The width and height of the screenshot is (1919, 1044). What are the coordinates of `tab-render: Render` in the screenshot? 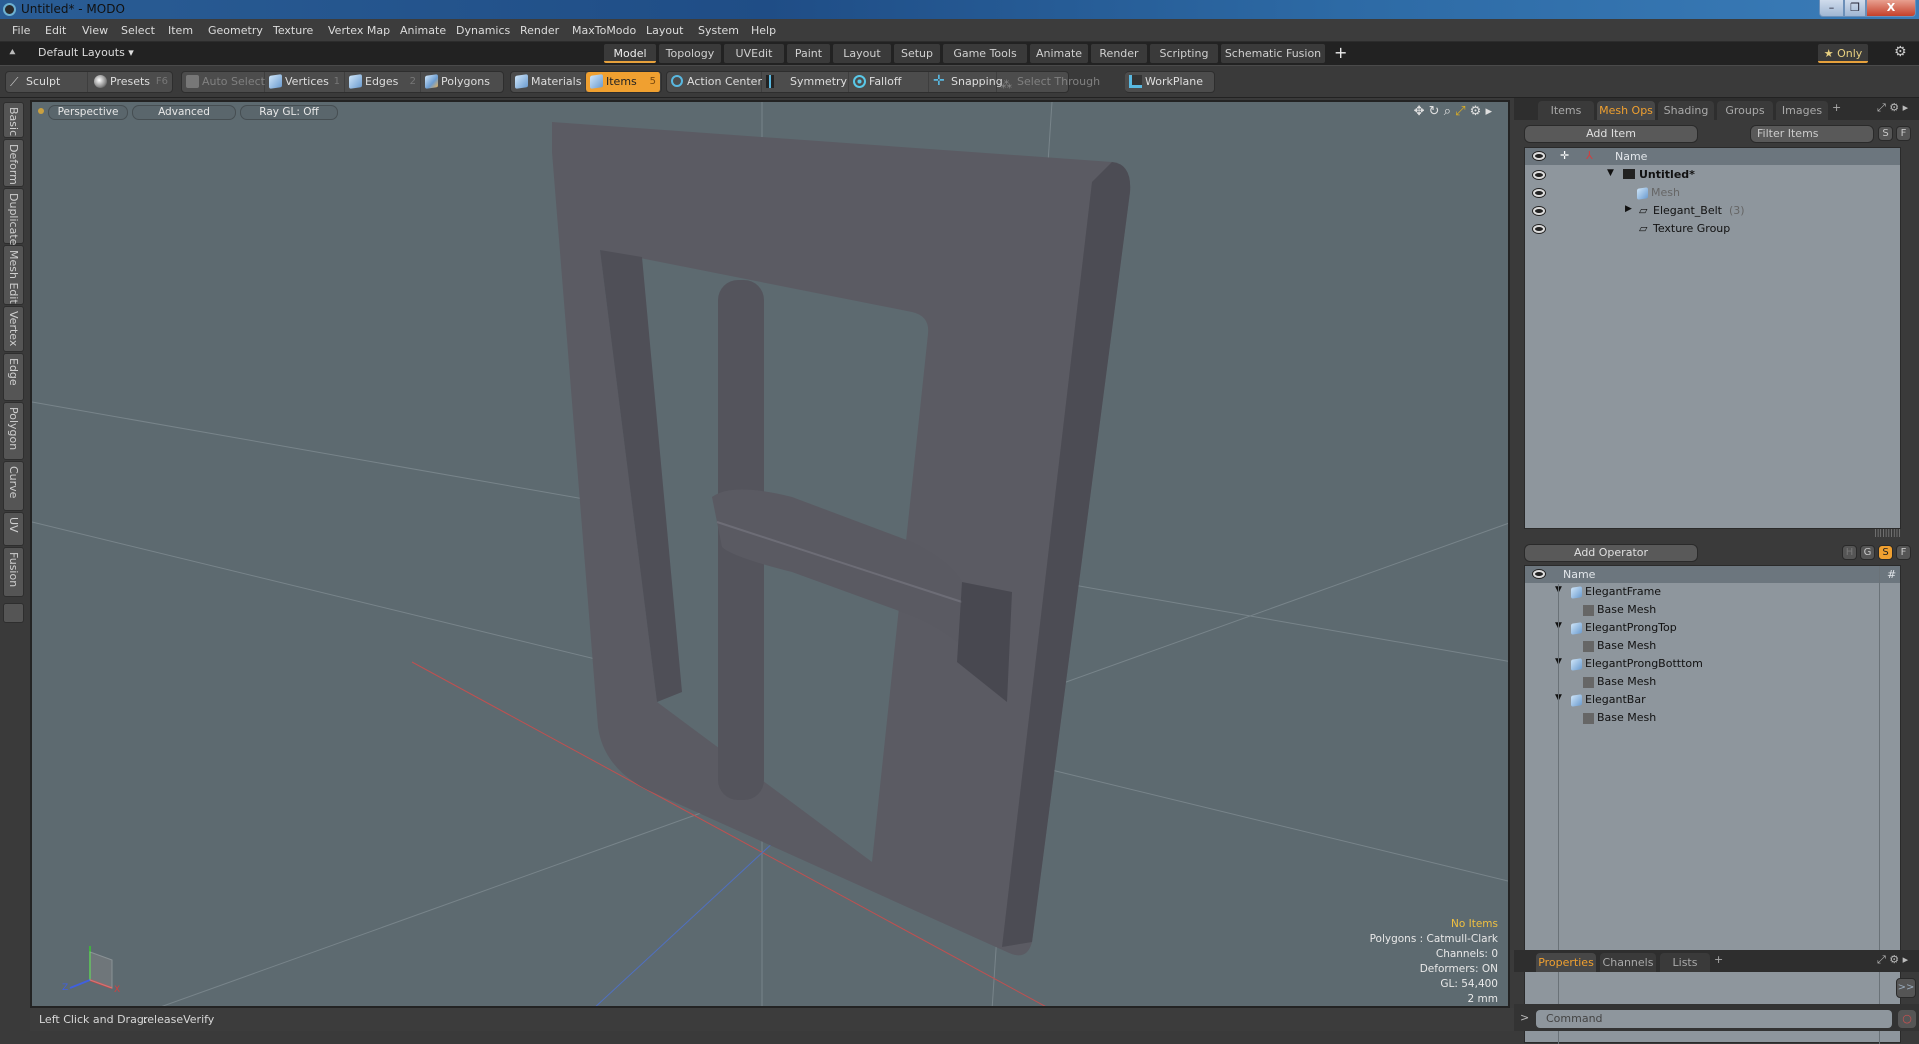 It's located at (1119, 53).